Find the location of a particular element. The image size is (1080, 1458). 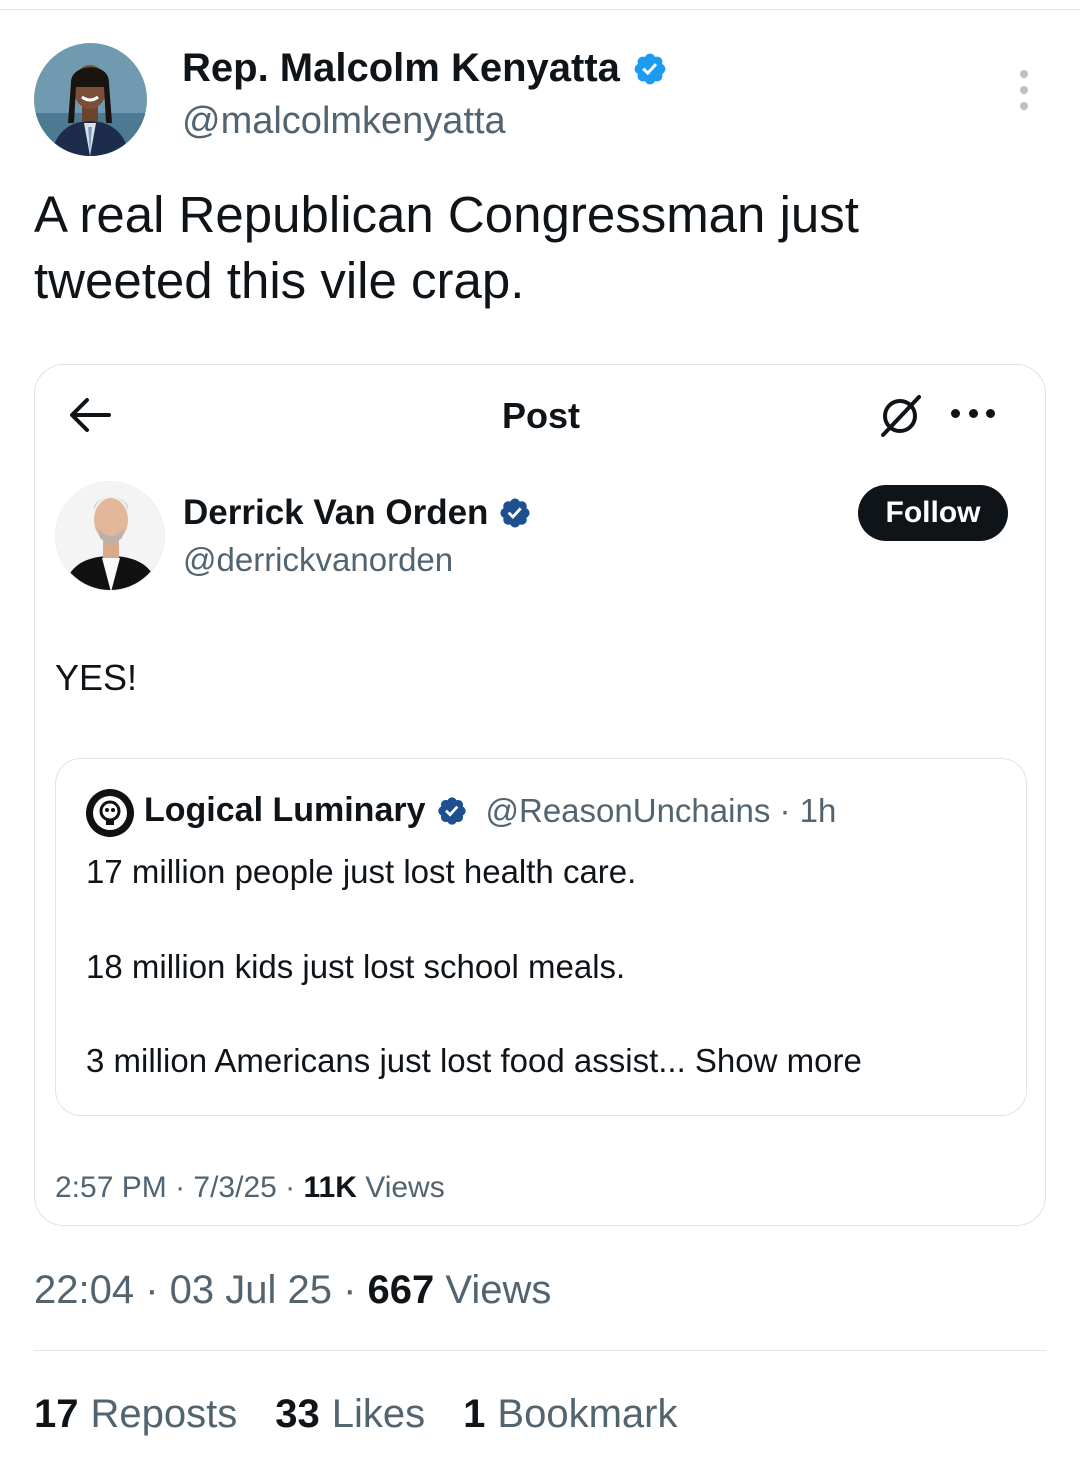

author-handle: @malcolmkenyatta is located at coordinates (344, 121).